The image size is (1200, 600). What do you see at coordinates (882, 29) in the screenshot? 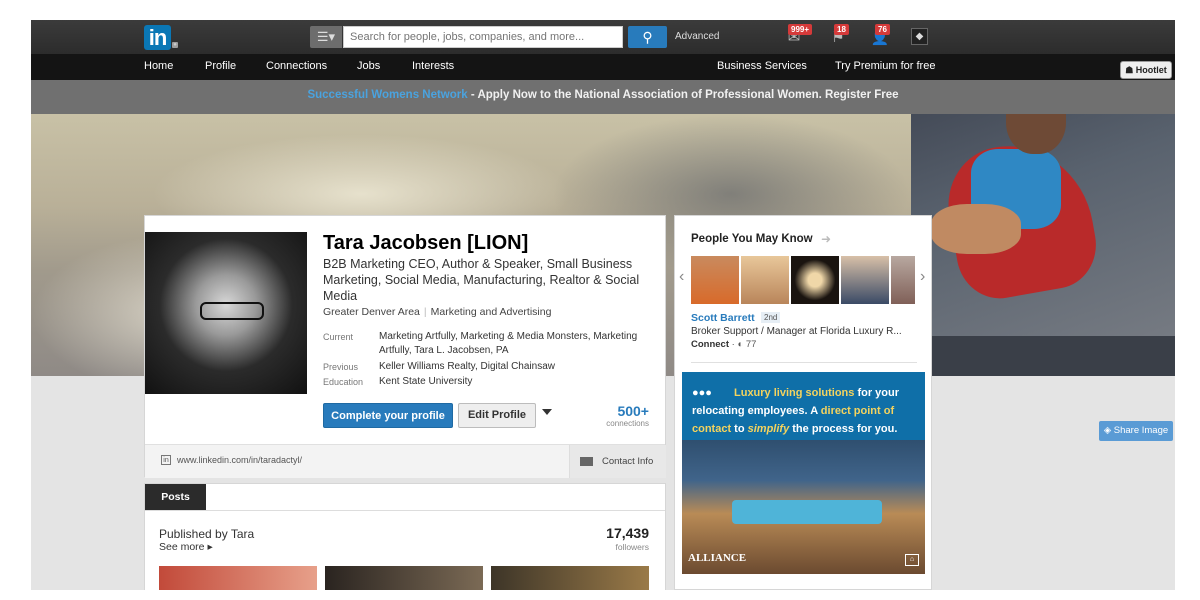
I see `add-connections-badge: 76` at bounding box center [882, 29].